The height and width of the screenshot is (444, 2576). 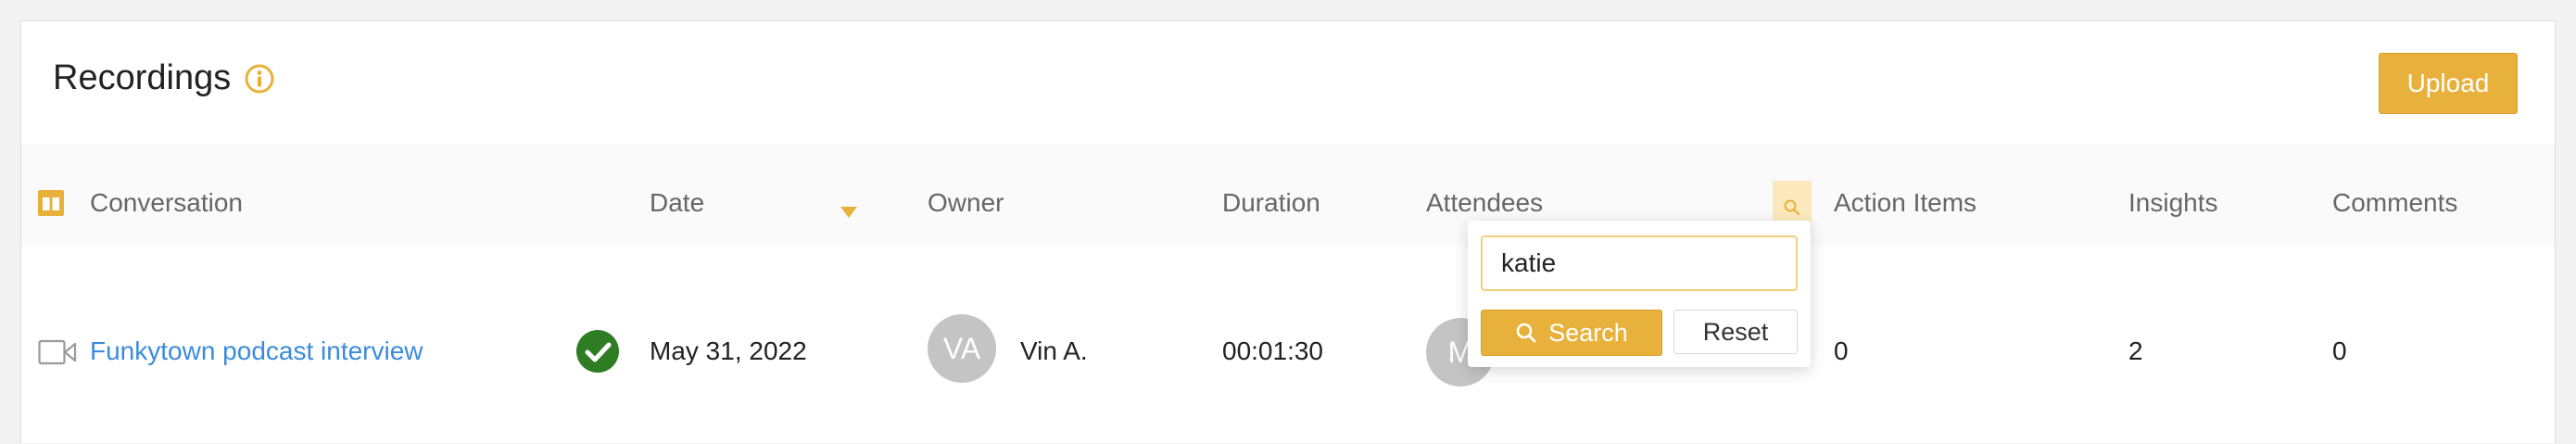 I want to click on owner-name: Vin A., so click(x=1054, y=350).